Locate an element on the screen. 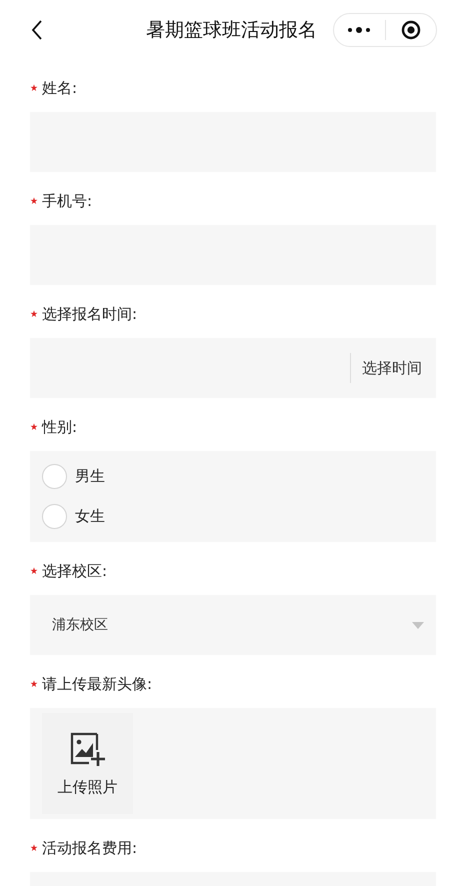 This screenshot has width=459, height=886. field-label: 选择校区: is located at coordinates (75, 571).